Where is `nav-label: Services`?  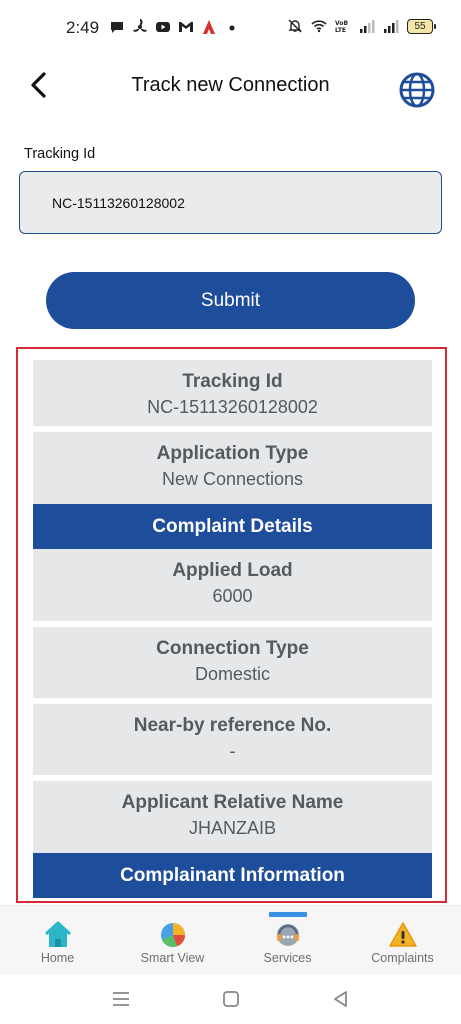
nav-label: Services is located at coordinates (287, 958).